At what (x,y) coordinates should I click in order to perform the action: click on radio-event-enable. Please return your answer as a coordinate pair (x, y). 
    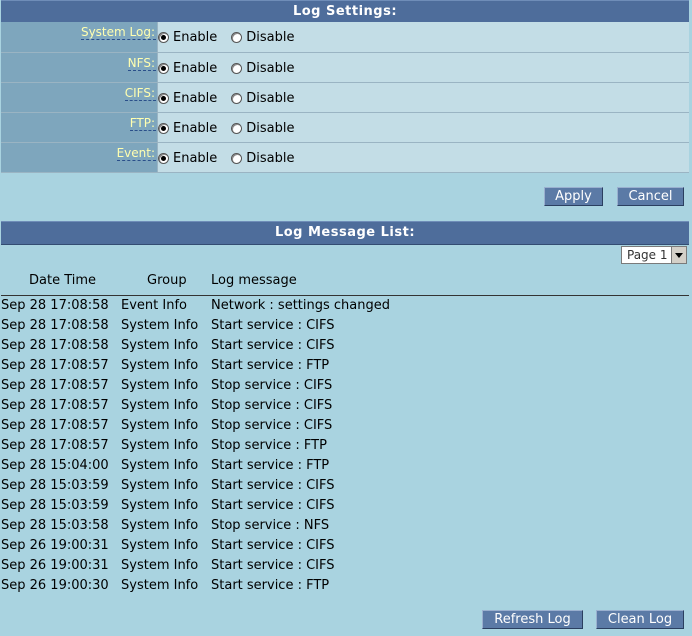
    Looking at the image, I should click on (163, 158).